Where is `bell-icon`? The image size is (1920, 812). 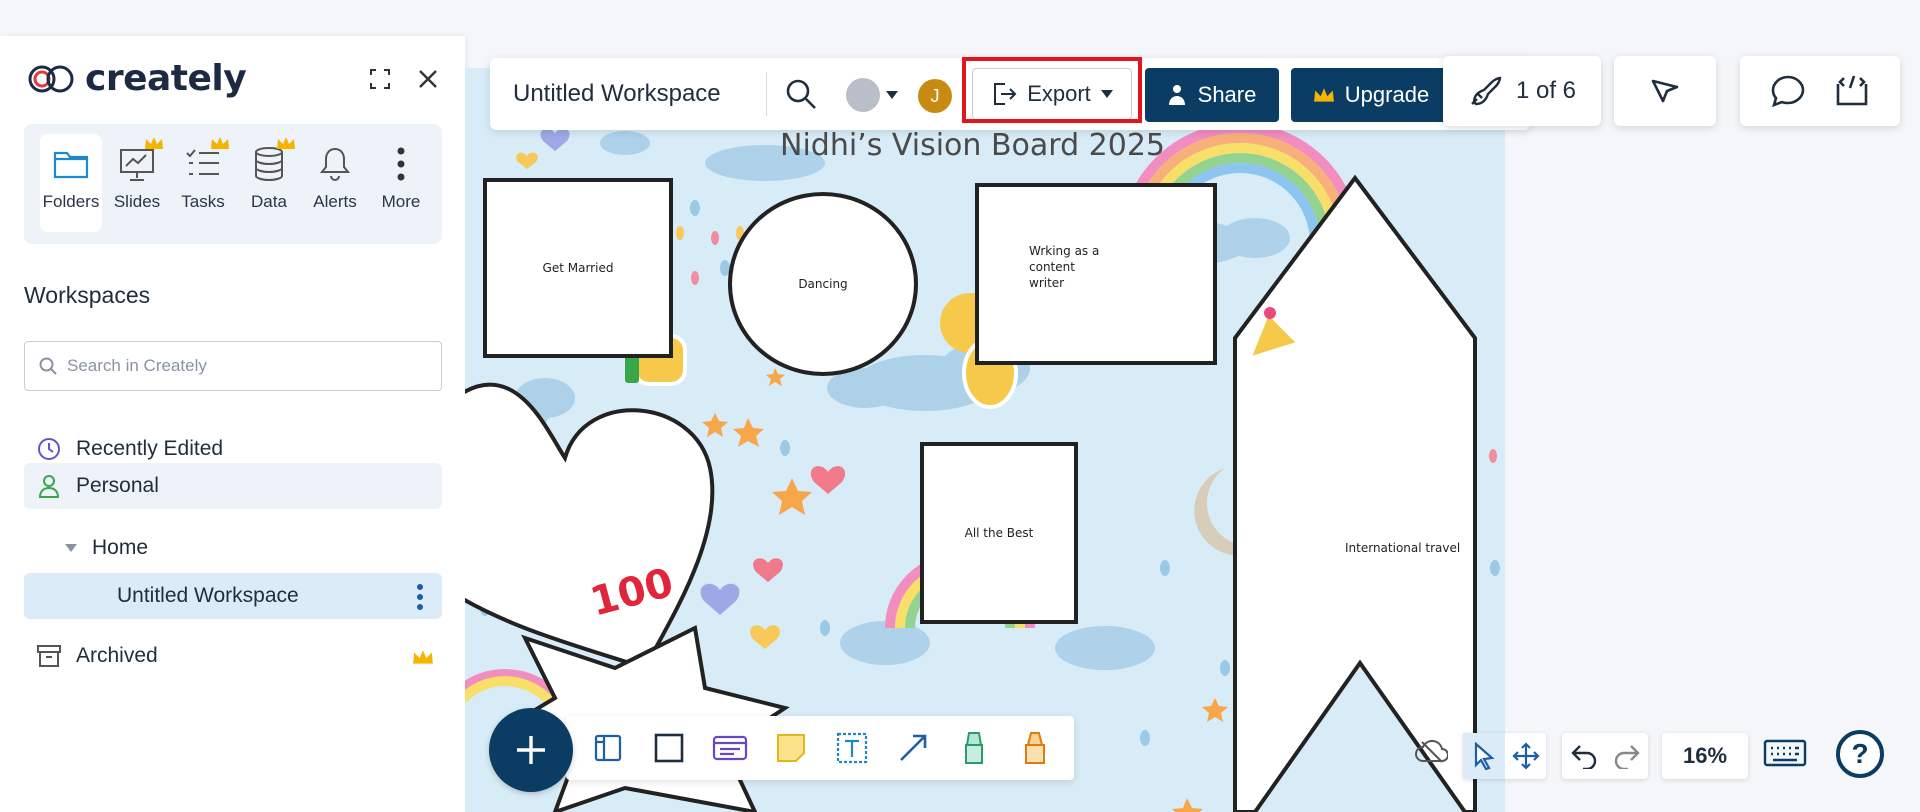 bell-icon is located at coordinates (335, 164).